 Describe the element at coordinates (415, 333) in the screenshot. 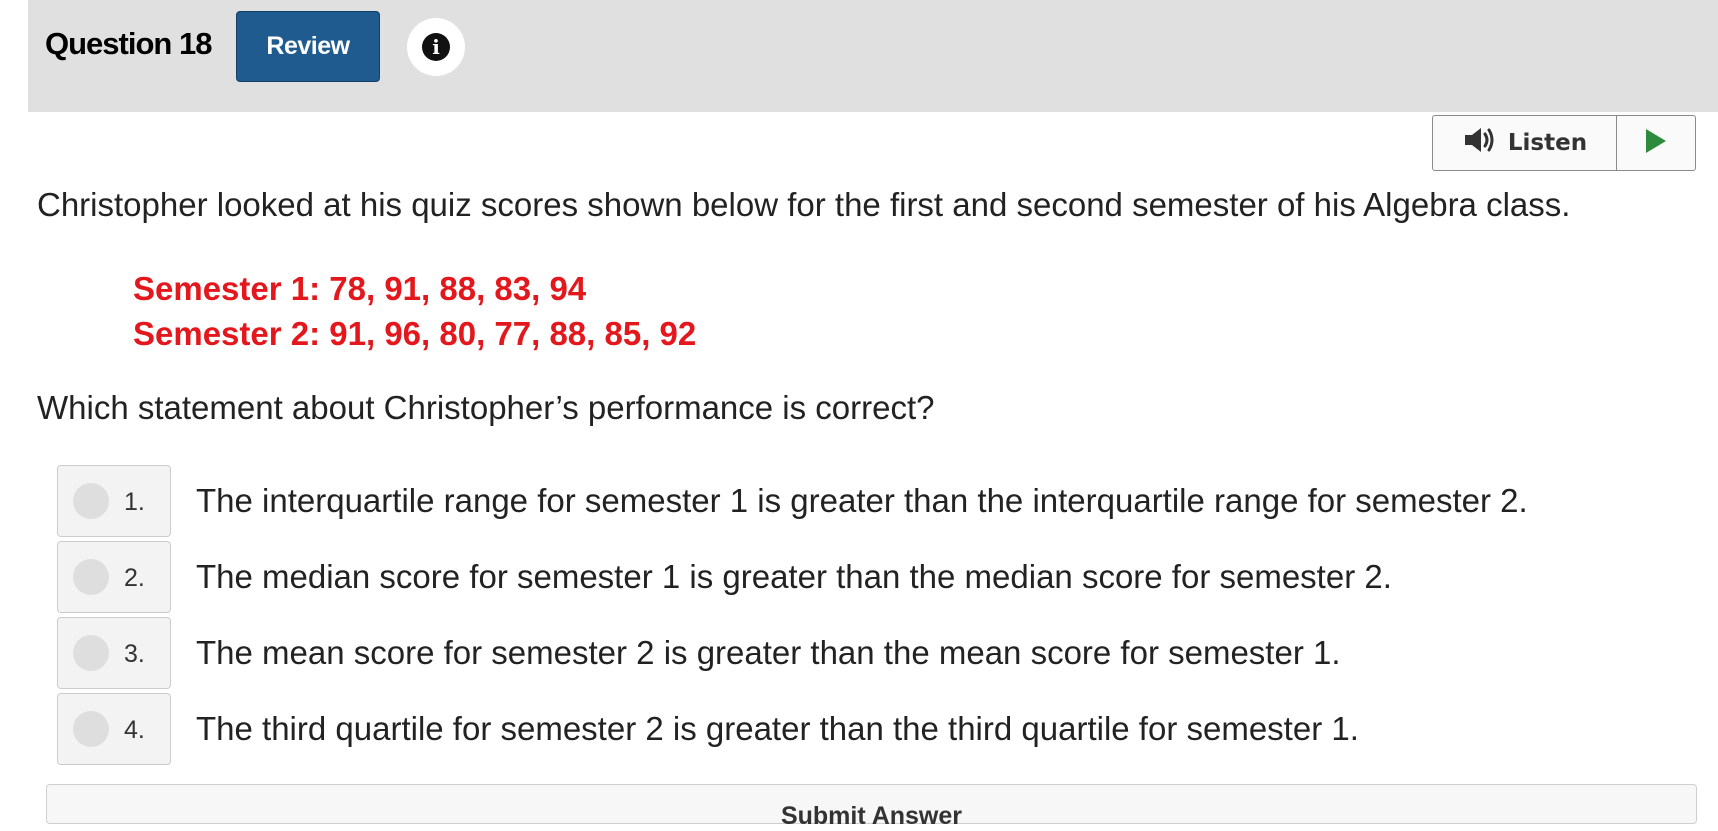

I see `semester-2-scores: Semester 2: 91, 96, 80, 77, 88, 85, 92` at that location.